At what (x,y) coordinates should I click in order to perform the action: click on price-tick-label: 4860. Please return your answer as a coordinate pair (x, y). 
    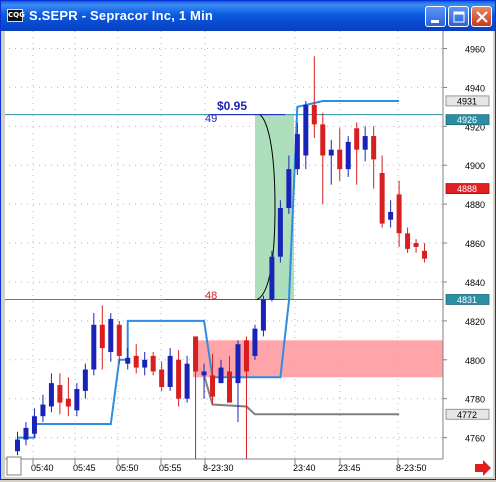
    Looking at the image, I should click on (475, 244).